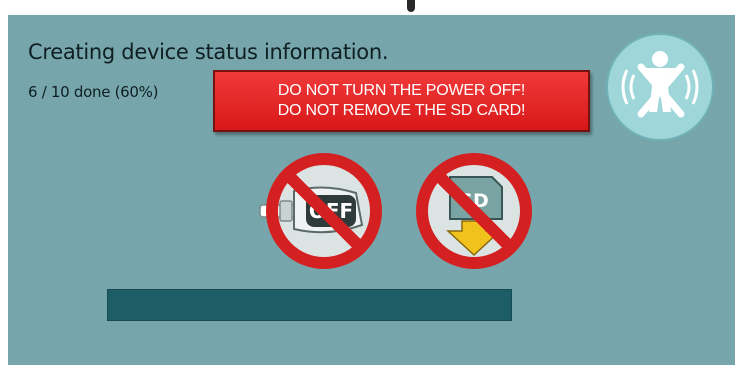 Image resolution: width=743 pixels, height=367 pixels. What do you see at coordinates (660, 87) in the screenshot?
I see `wireless-device-icon` at bounding box center [660, 87].